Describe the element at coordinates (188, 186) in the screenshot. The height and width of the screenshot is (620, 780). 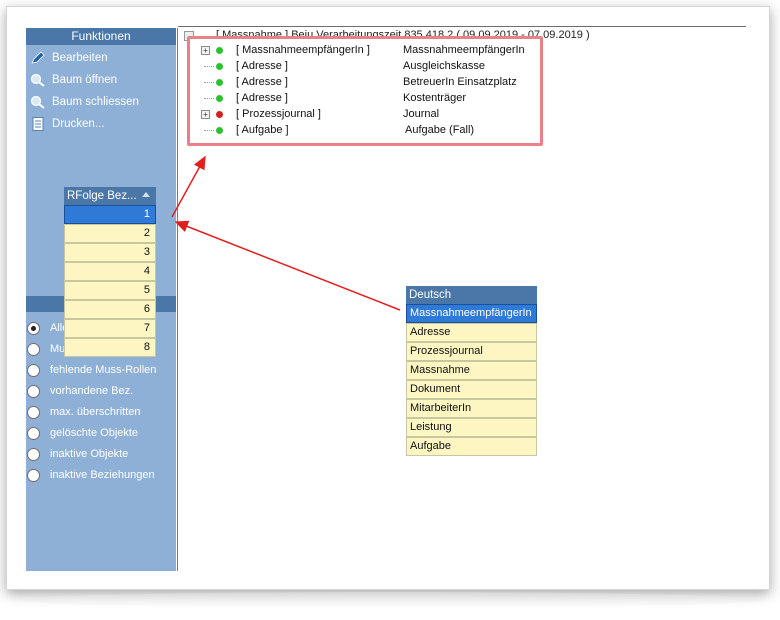
I see `arrow-to-tree` at that location.